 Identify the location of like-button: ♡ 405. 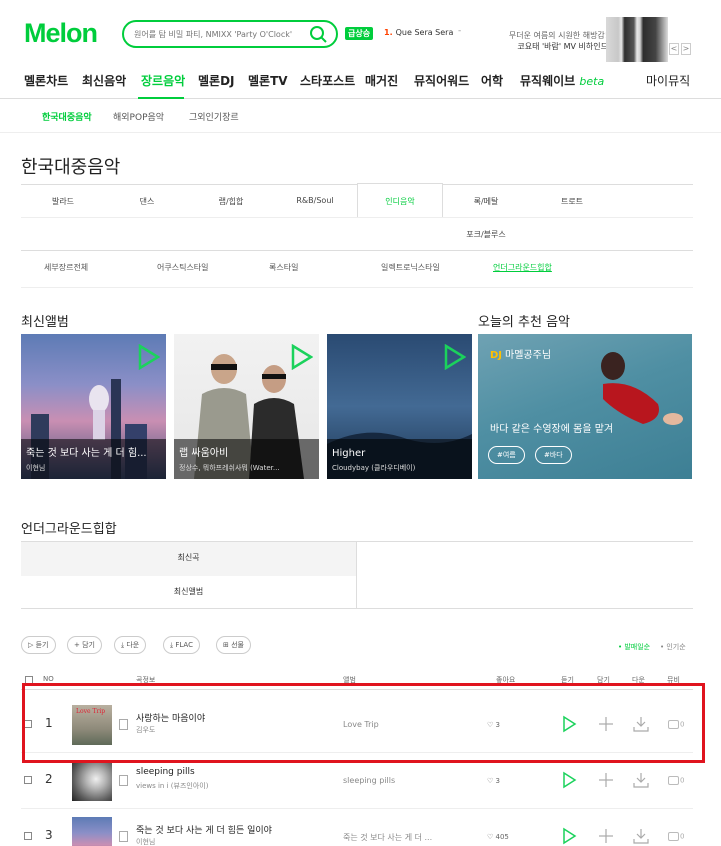
(498, 837).